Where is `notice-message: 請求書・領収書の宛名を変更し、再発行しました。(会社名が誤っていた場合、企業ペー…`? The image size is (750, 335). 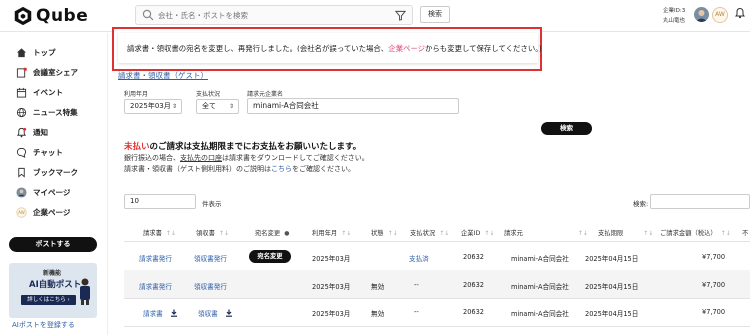
notice-message: 請求書・領収書の宛名を変更し、再発行しました。(会社名が誤っていた場合、企業ペー… is located at coordinates (334, 48).